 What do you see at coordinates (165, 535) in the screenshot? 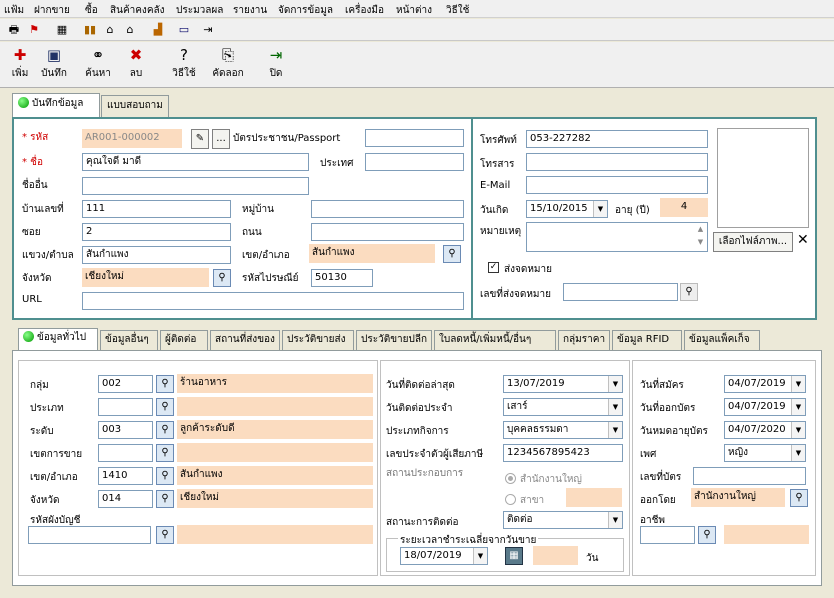
I see `account-search-button: ⚲` at bounding box center [165, 535].